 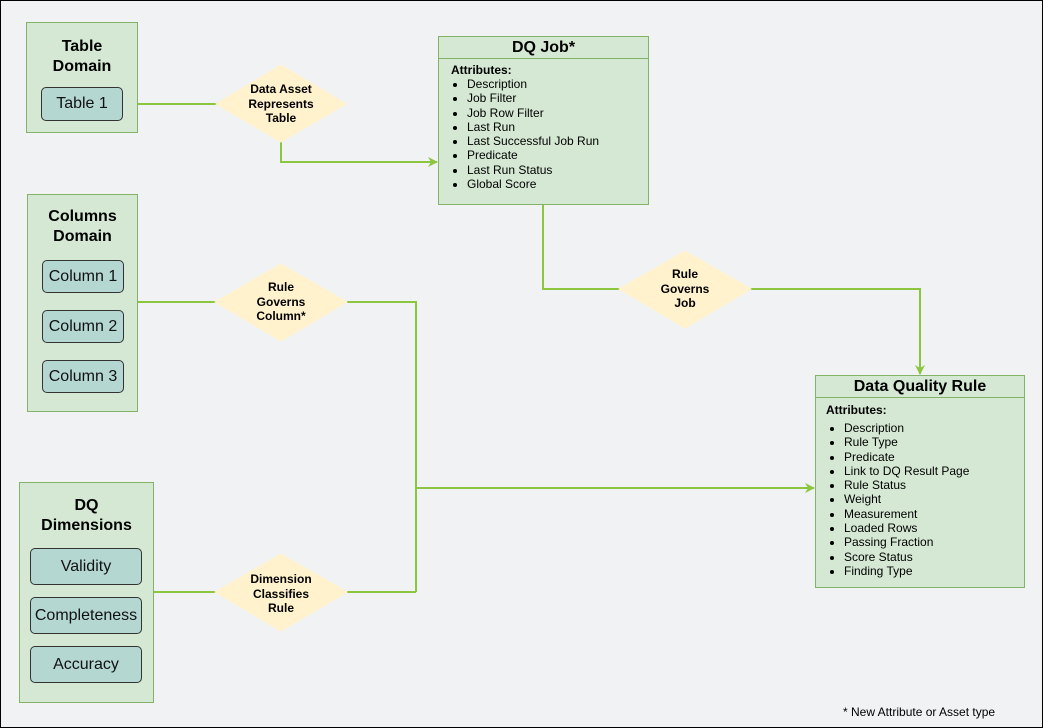 What do you see at coordinates (557, 127) in the screenshot?
I see `attribute-item: Last Run` at bounding box center [557, 127].